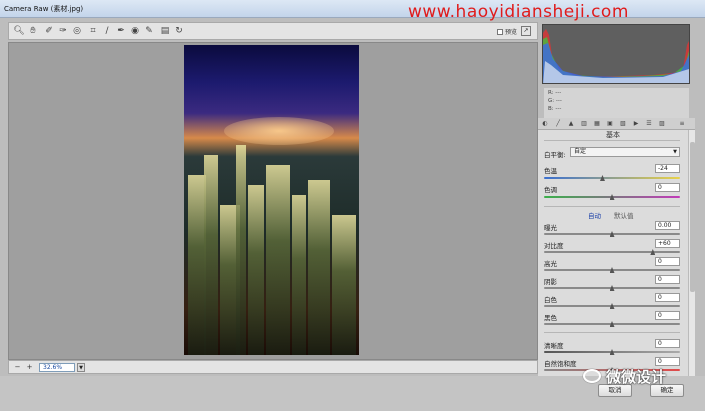 This screenshot has width=705, height=411. Describe the element at coordinates (550, 282) in the screenshot. I see `shadows-label: 阴影` at that location.